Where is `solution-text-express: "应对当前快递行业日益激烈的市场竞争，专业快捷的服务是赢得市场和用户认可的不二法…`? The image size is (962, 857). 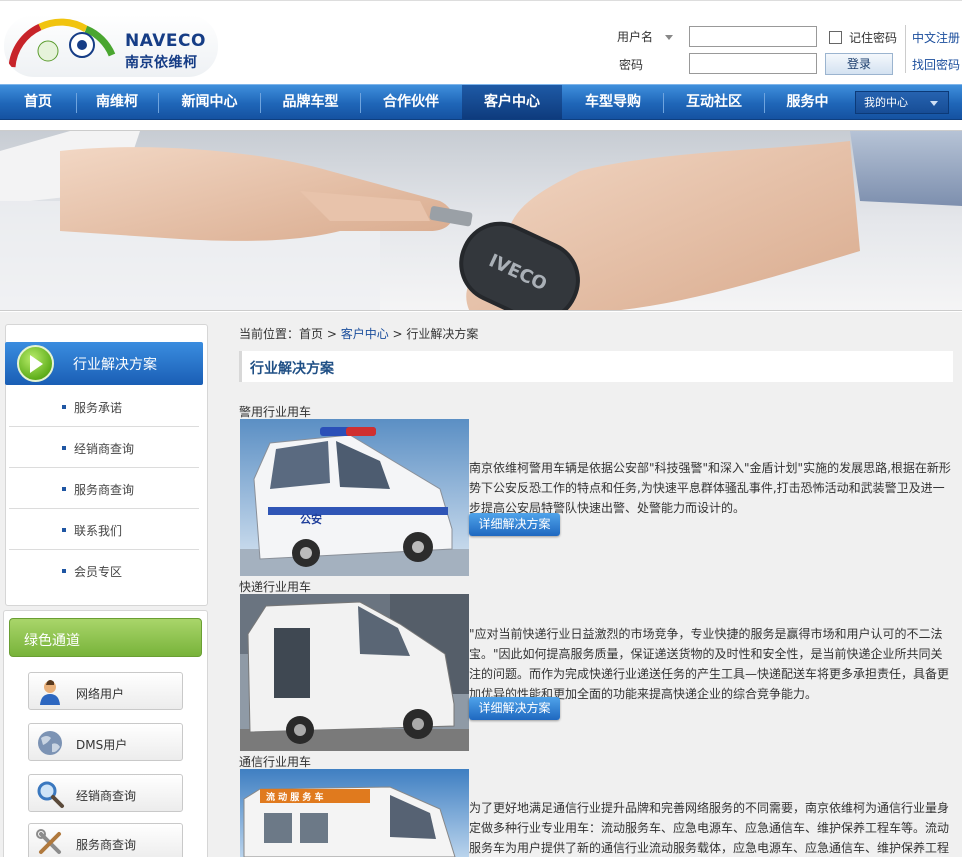
solution-text-express: "应对当前快递行业日益激烈的市场竞争，专业快捷的服务是赢得市场和用户认可的不二法… is located at coordinates (709, 664).